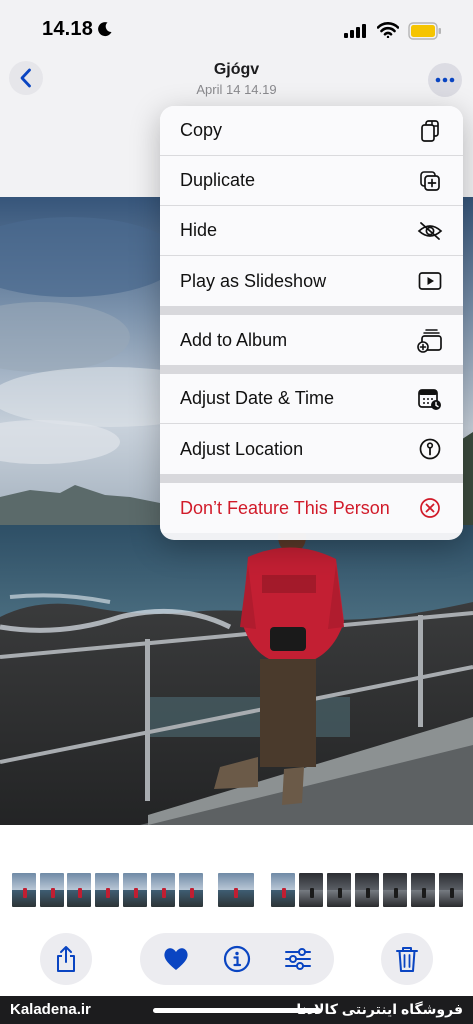  I want to click on delete-button, so click(407, 959).